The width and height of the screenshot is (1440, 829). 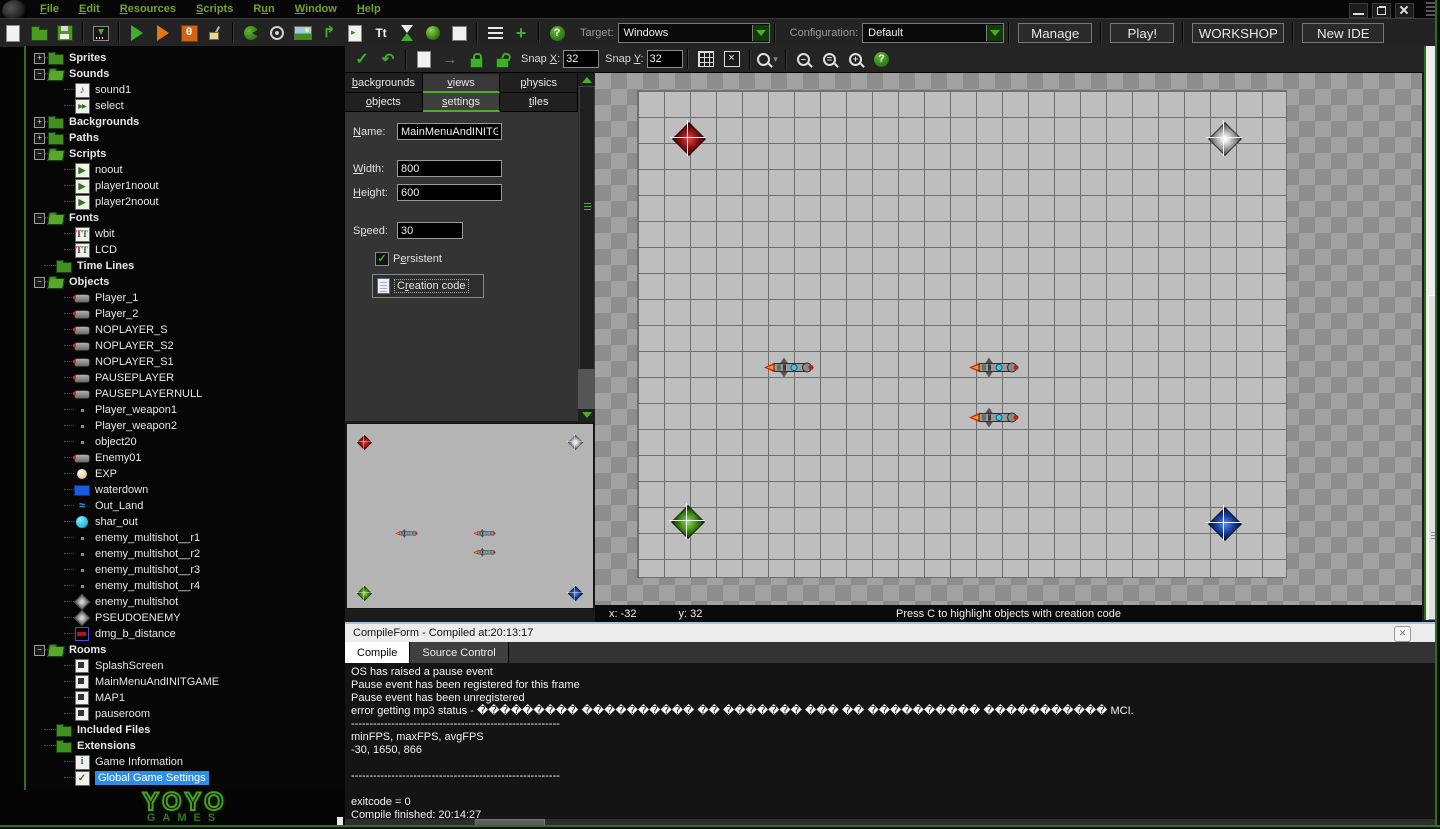 What do you see at coordinates (449, 131) in the screenshot?
I see `room-name-input` at bounding box center [449, 131].